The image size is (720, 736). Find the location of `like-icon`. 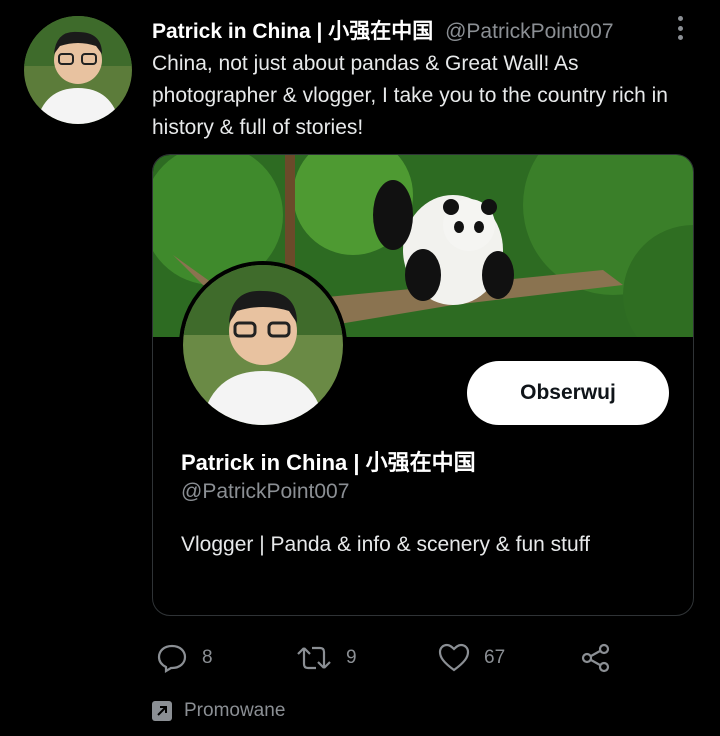

like-icon is located at coordinates (454, 657).